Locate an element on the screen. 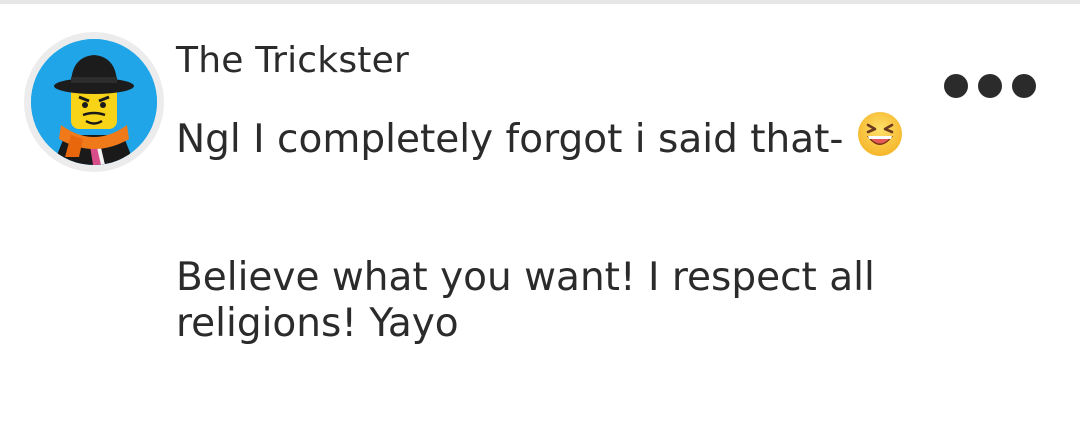 This screenshot has width=1080, height=426. lego-minifigure-avatar-icon is located at coordinates (94, 102).